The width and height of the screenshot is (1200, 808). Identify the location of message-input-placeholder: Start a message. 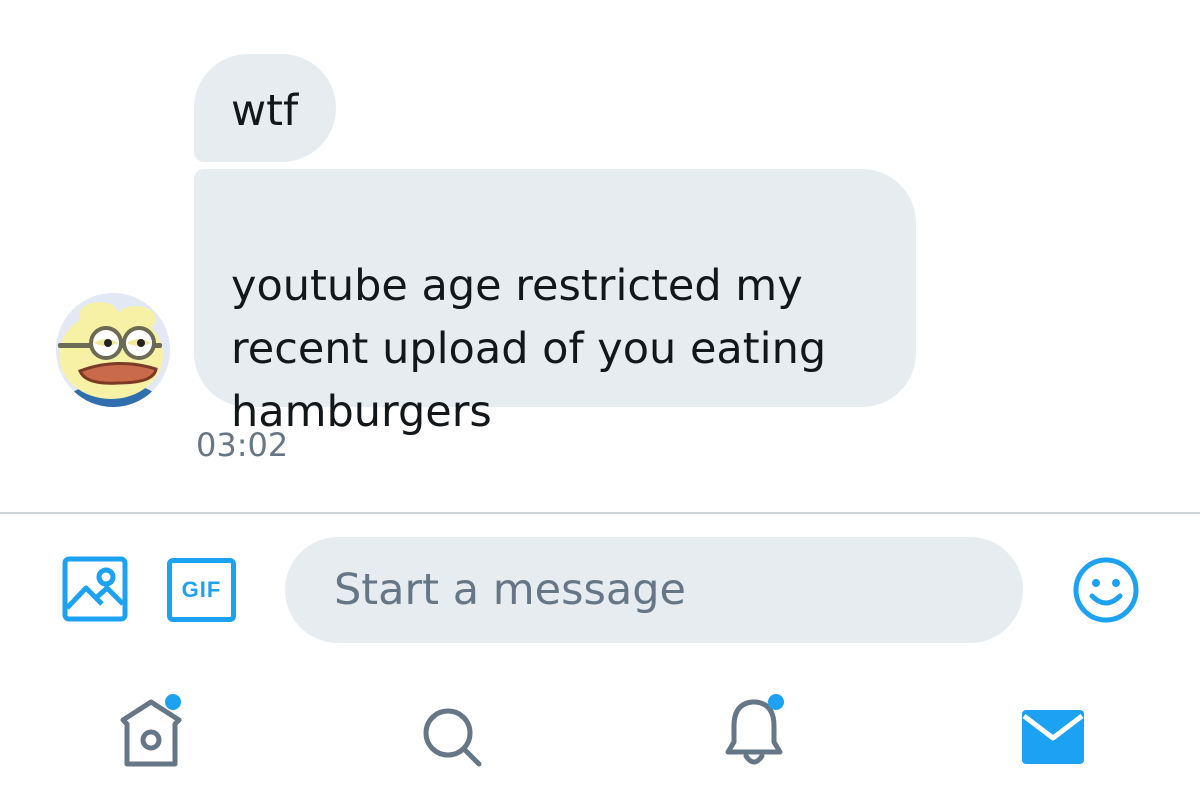
(510, 590).